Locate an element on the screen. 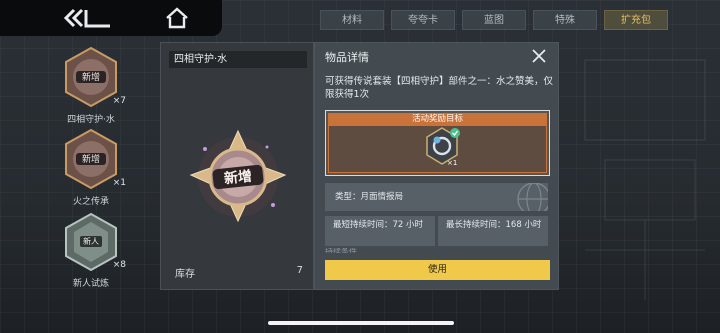 This screenshot has height=333, width=720. close-icon is located at coordinates (539, 56).